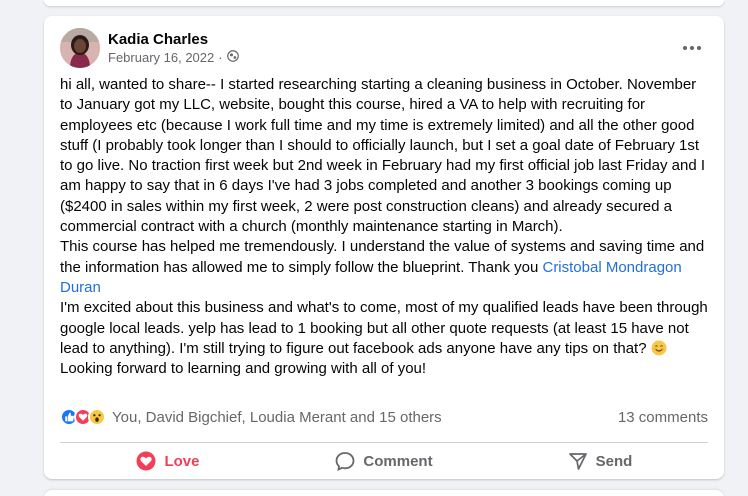 The width and height of the screenshot is (748, 496). I want to click on next-post-card, so click(384, 493).